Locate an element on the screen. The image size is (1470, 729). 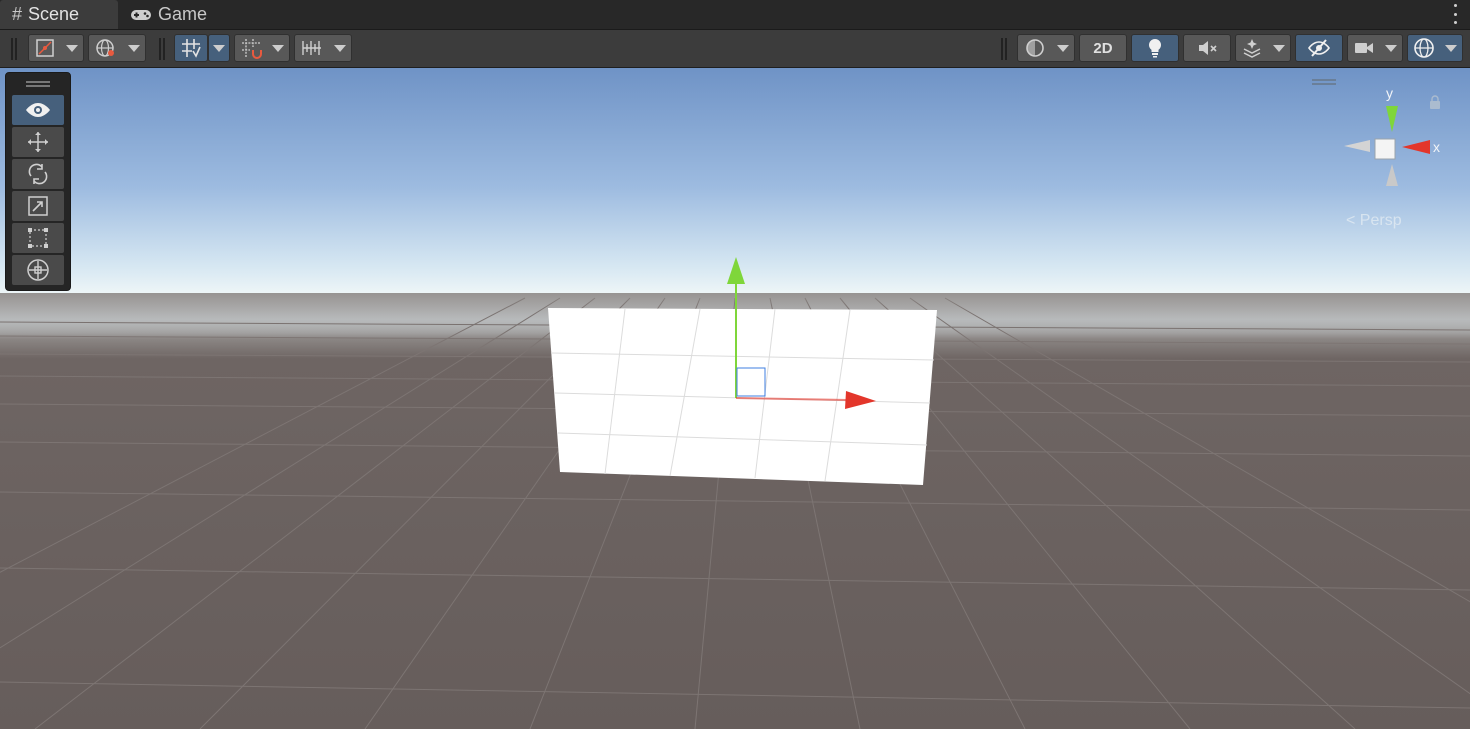
view-tool is located at coordinates (38, 110).